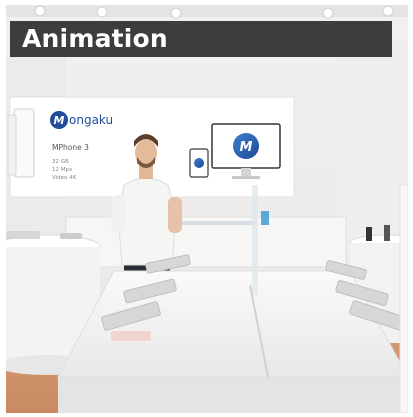 This screenshot has height=417, width=413. Describe the element at coordinates (59, 120) in the screenshot. I see `brand-initial: M` at that location.